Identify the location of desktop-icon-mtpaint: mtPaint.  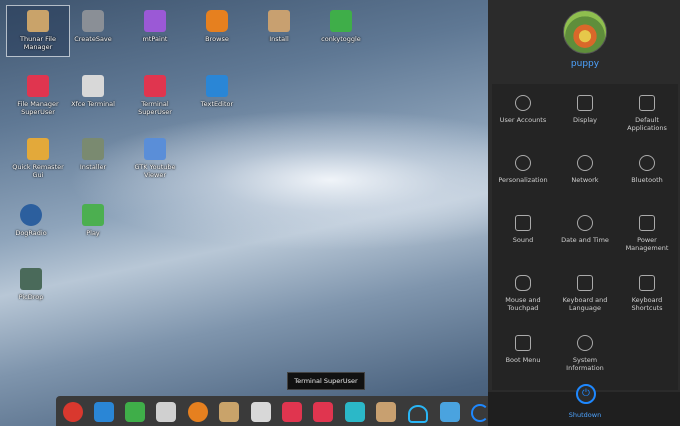
(155, 24).